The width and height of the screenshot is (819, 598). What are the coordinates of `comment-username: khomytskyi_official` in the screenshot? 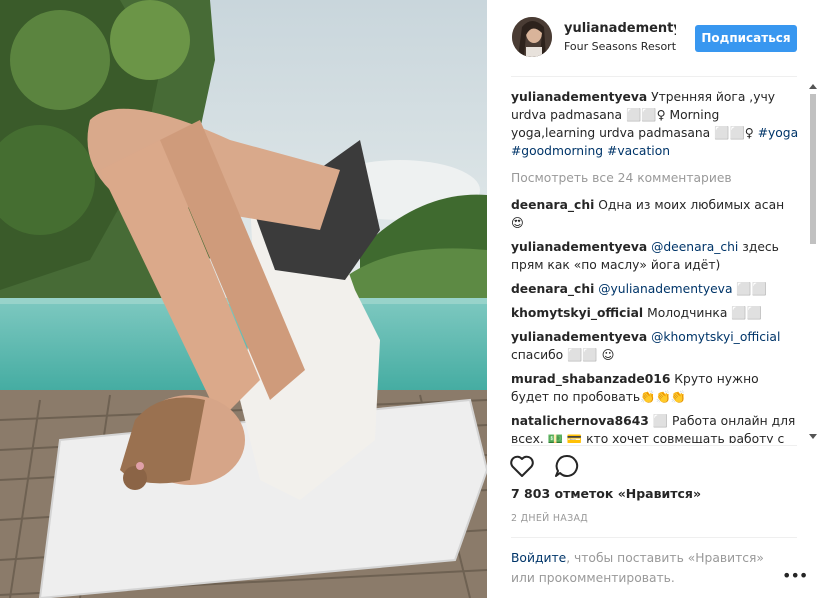 It's located at (577, 313).